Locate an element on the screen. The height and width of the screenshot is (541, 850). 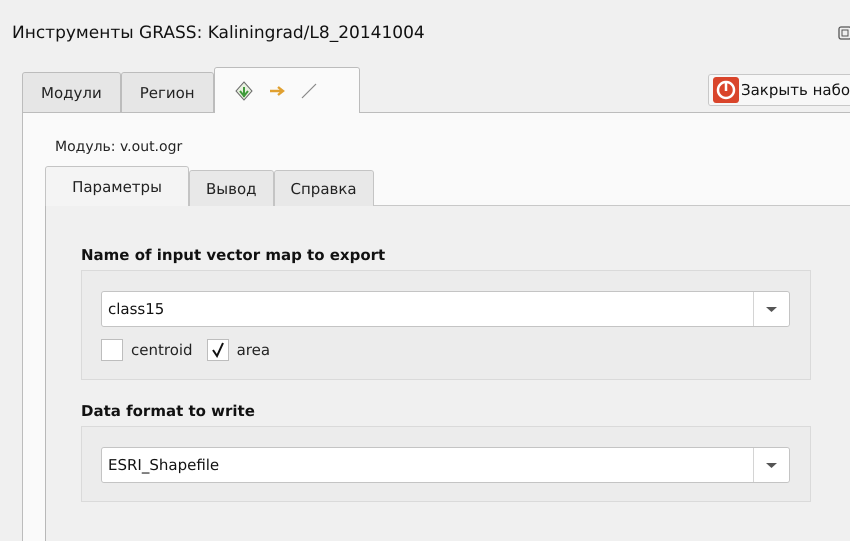
checkbox: area is located at coordinates (238, 350).